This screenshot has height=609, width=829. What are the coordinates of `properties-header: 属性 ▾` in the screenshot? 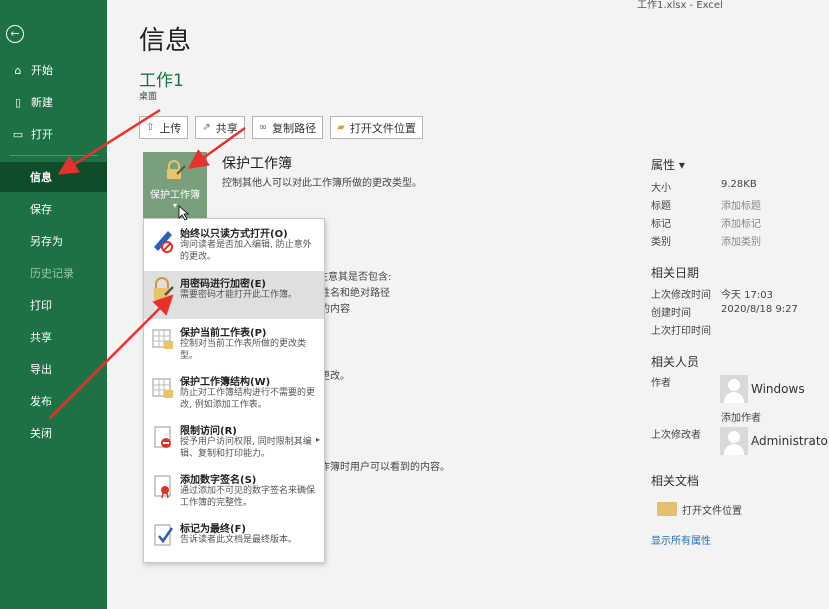 It's located at (668, 164).